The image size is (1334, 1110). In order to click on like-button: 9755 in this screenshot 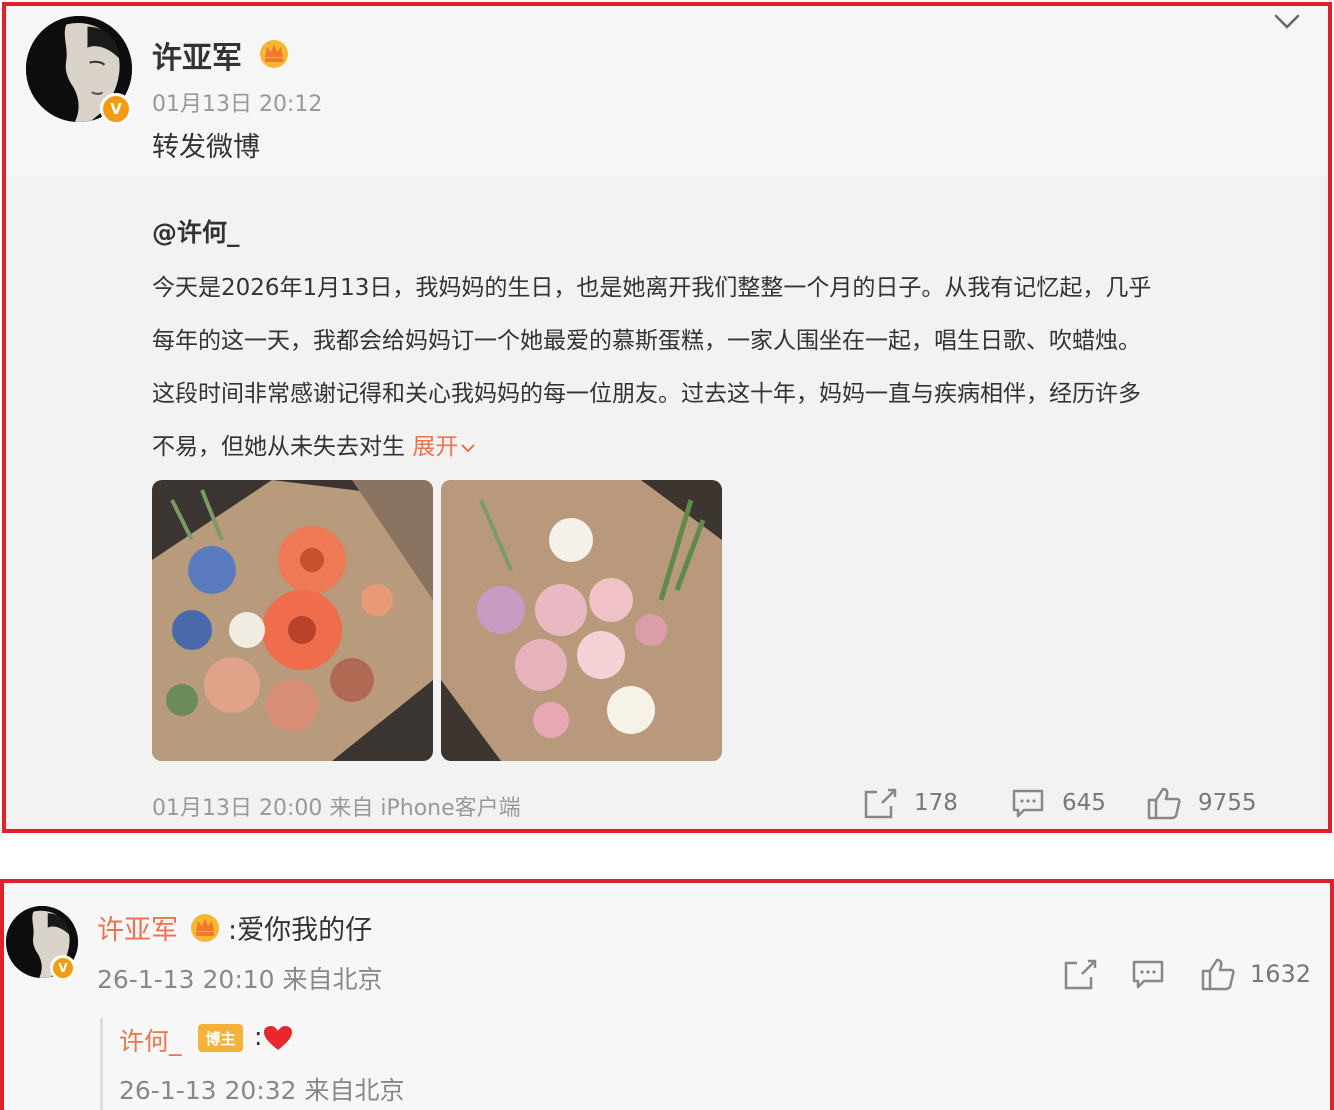, I will do `click(1201, 803)`.